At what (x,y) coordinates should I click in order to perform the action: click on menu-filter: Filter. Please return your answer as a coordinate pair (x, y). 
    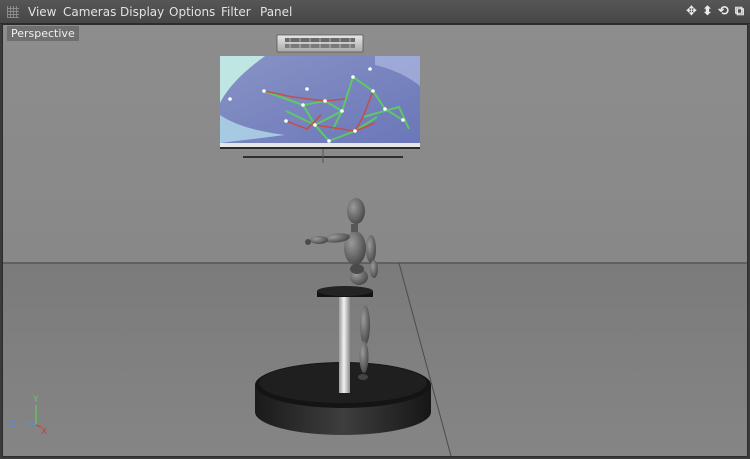
    Looking at the image, I should click on (236, 12).